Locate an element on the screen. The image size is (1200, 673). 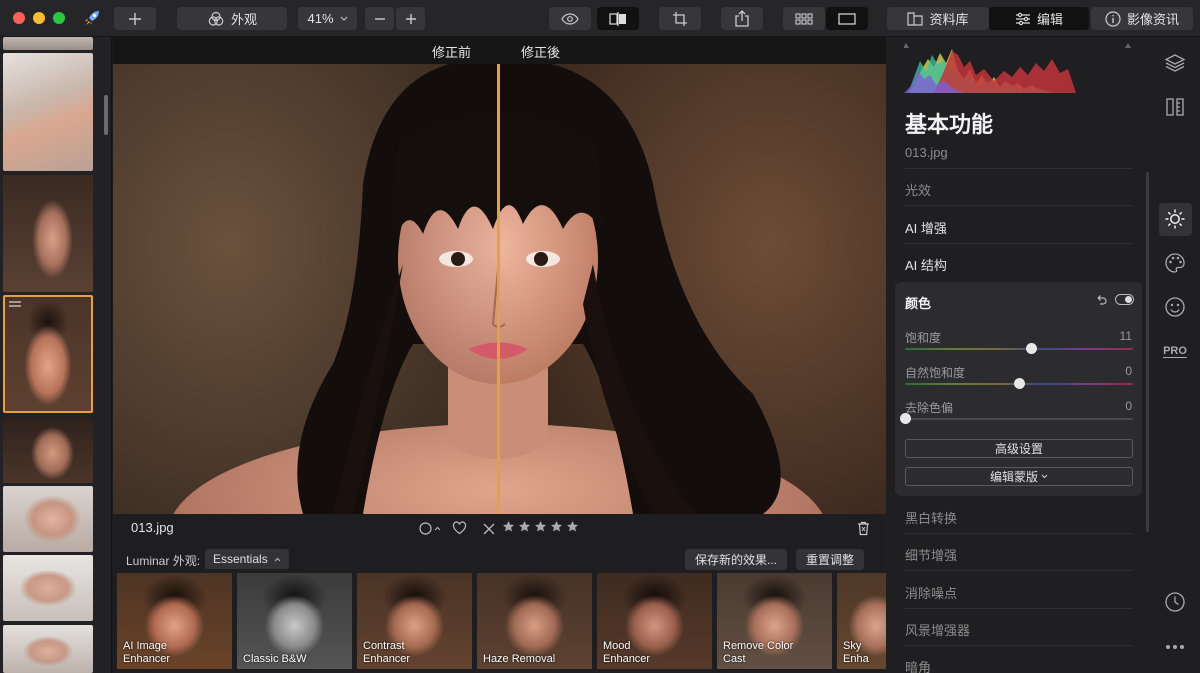
palette-icon is located at coordinates (1175, 263).